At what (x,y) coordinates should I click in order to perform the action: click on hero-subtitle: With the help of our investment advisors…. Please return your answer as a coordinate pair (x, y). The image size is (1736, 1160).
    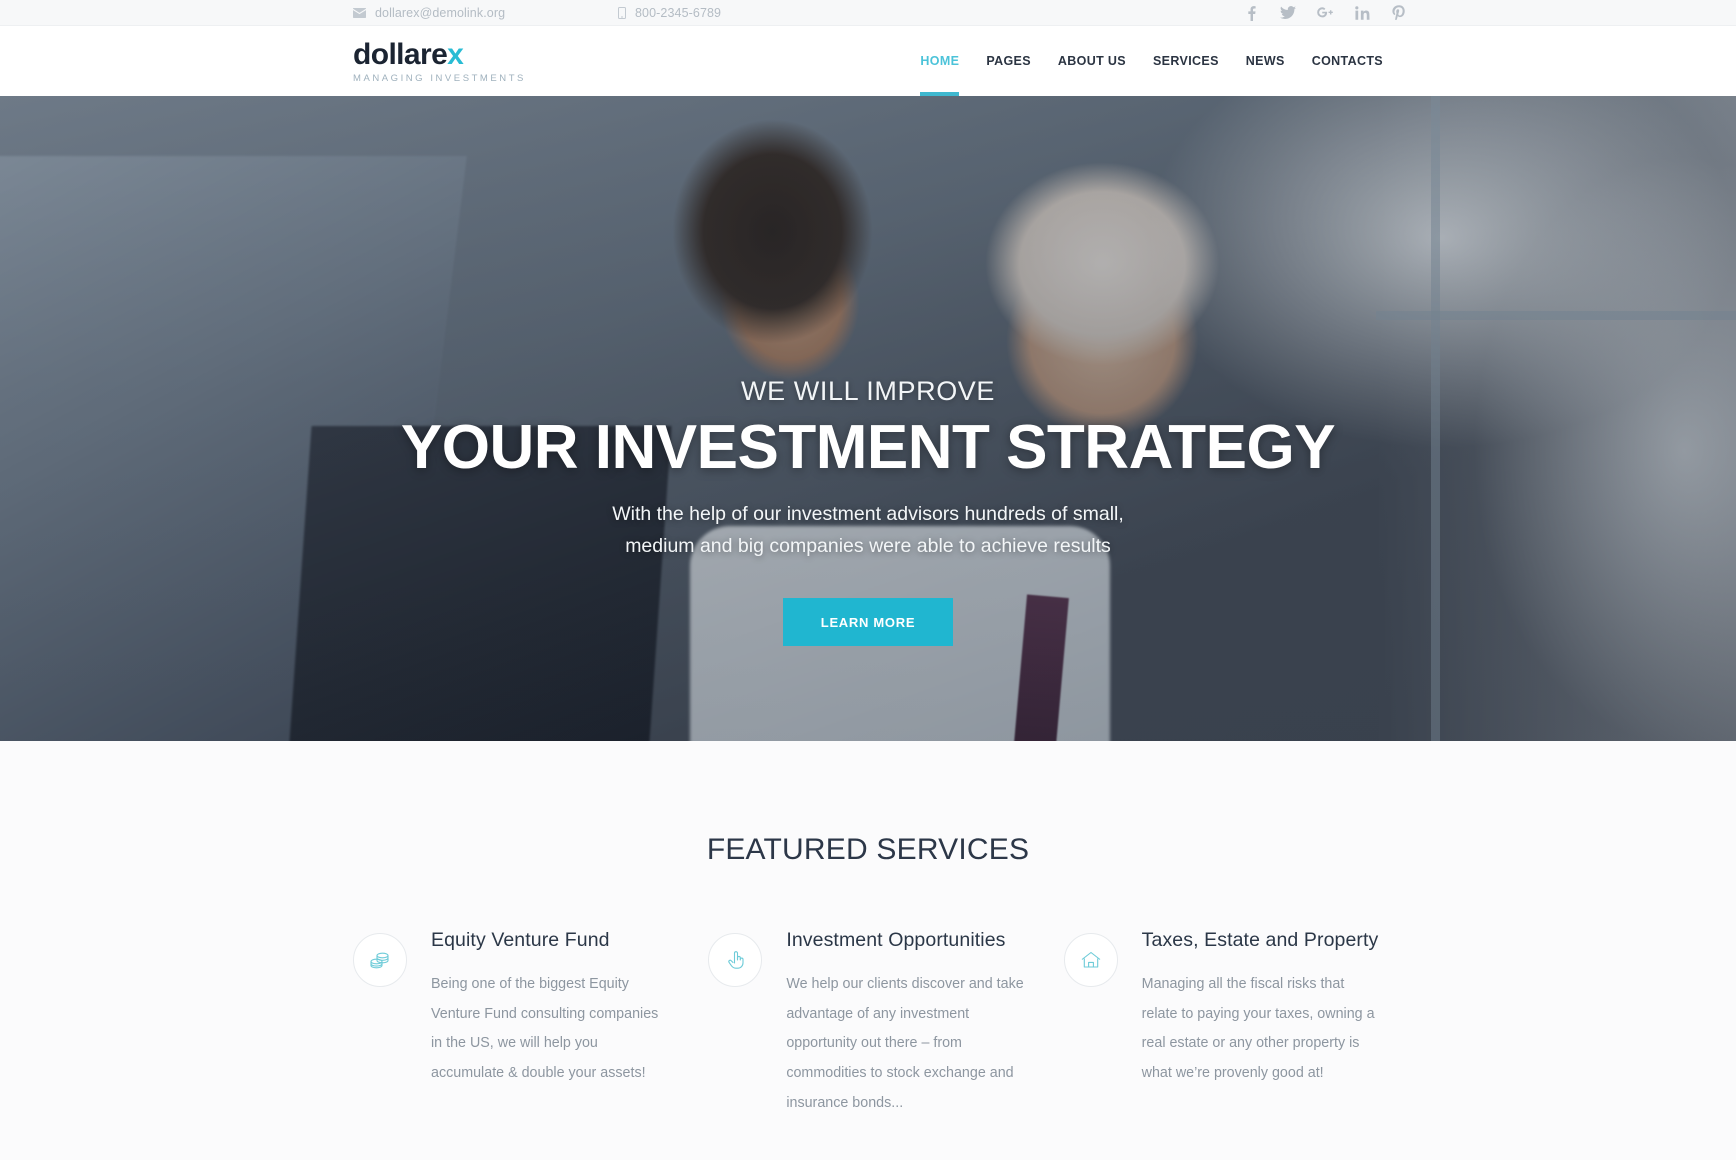
    Looking at the image, I should click on (868, 529).